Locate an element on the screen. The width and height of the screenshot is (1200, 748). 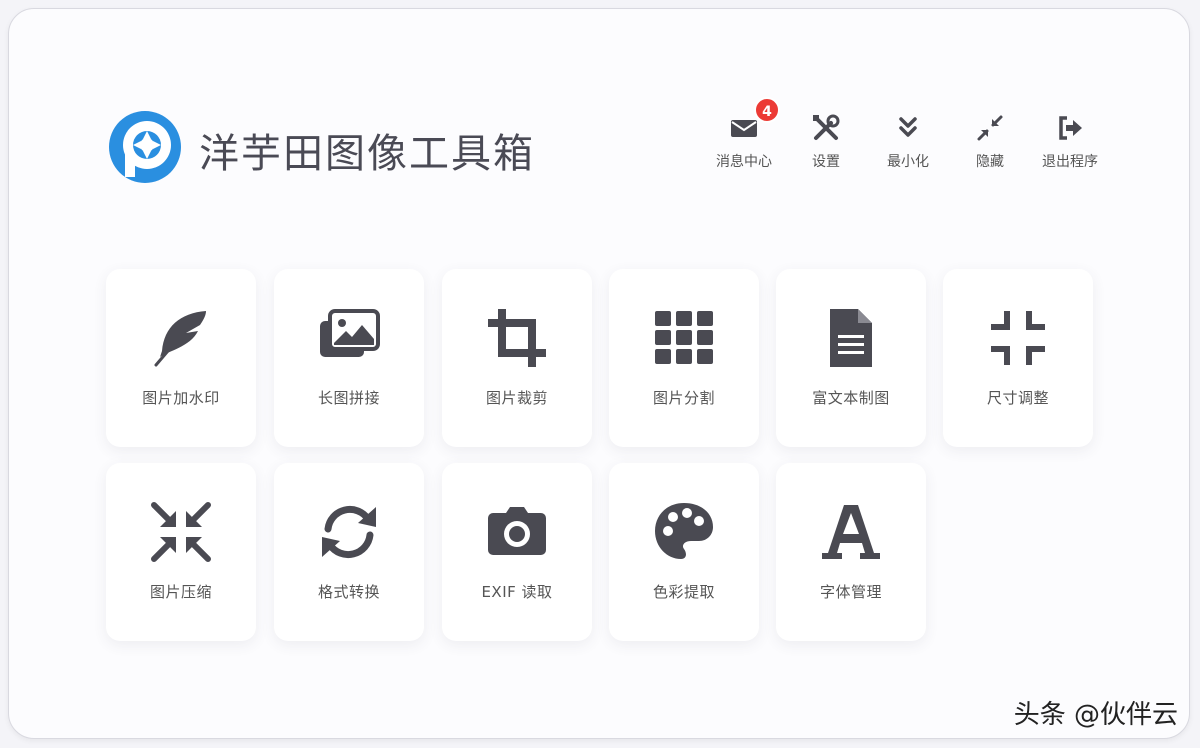
hide-label: 隐藏 is located at coordinates (990, 162).